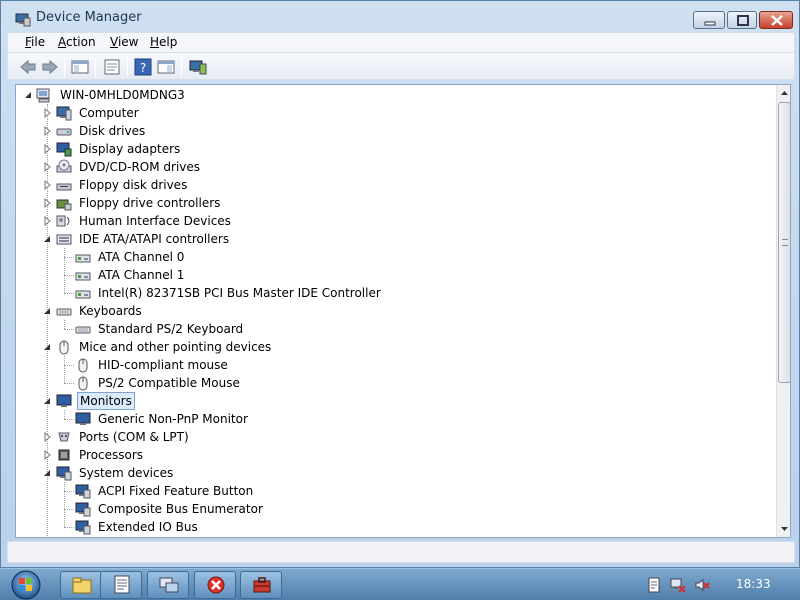 Image resolution: width=800 pixels, height=600 pixels. Describe the element at coordinates (396, 131) in the screenshot. I see `tree-category-node: Disk drives` at that location.